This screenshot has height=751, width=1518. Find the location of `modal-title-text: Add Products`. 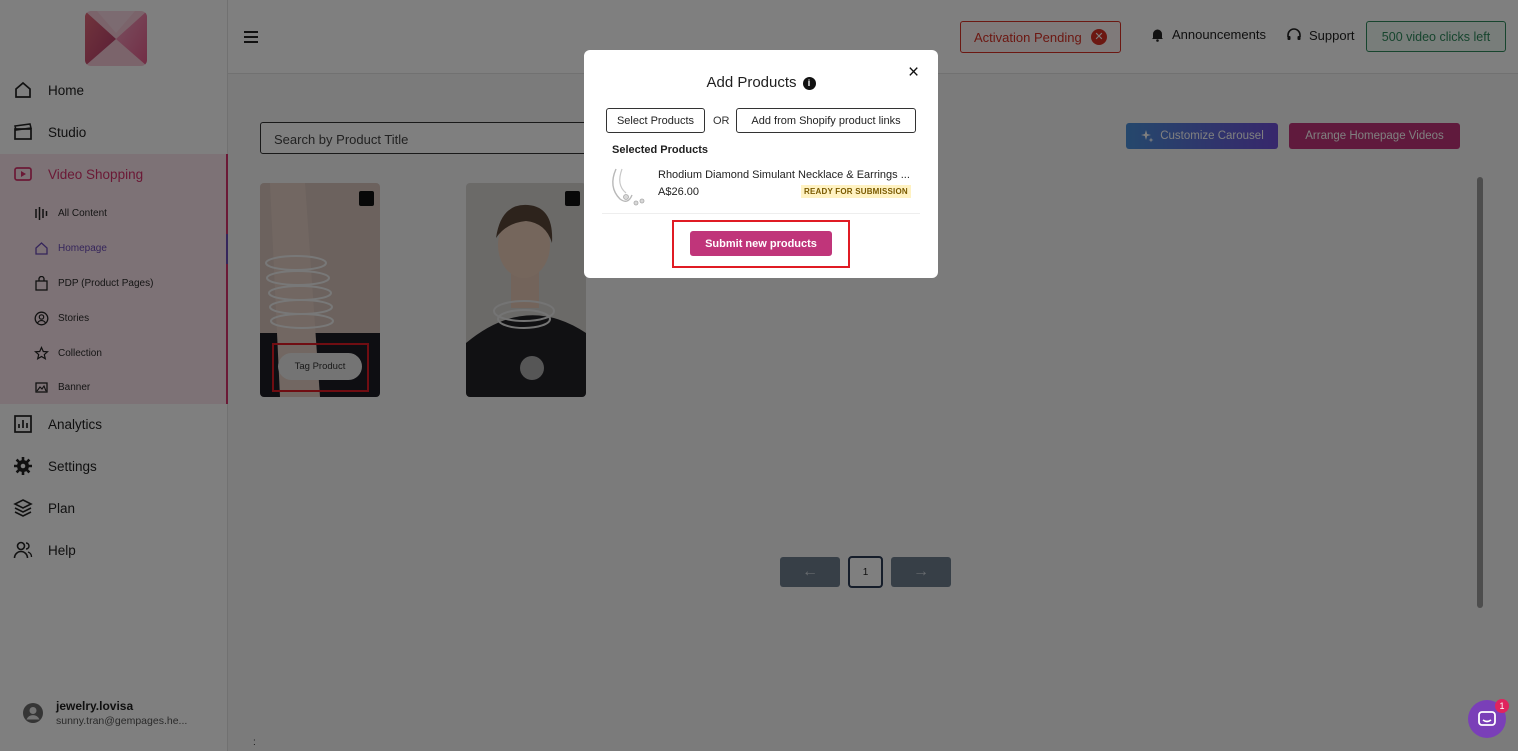

modal-title-text: Add Products is located at coordinates (751, 82).